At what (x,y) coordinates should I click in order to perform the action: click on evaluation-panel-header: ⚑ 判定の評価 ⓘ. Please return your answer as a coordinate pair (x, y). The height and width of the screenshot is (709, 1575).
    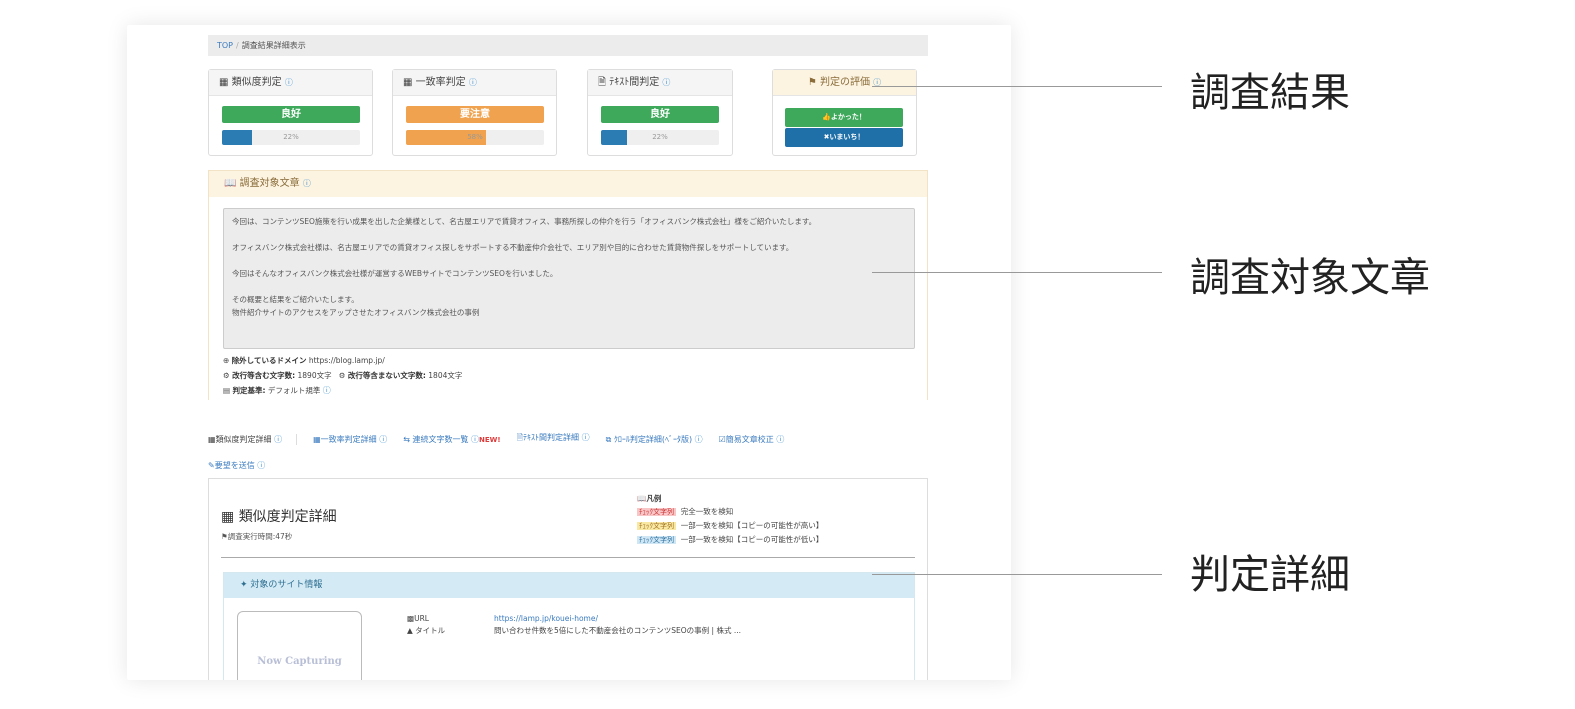
    Looking at the image, I should click on (844, 83).